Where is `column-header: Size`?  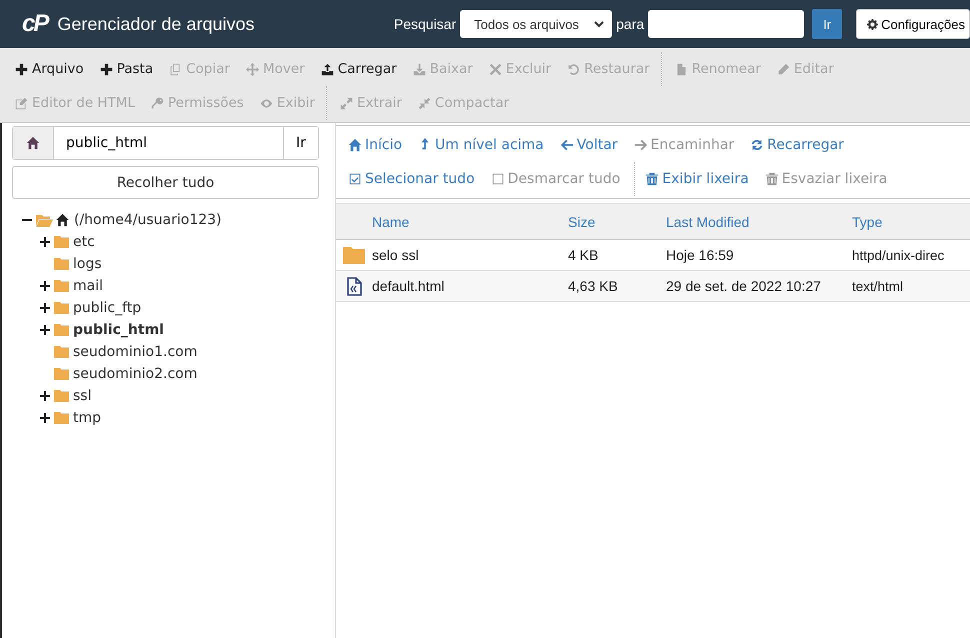
column-header: Size is located at coordinates (617, 222).